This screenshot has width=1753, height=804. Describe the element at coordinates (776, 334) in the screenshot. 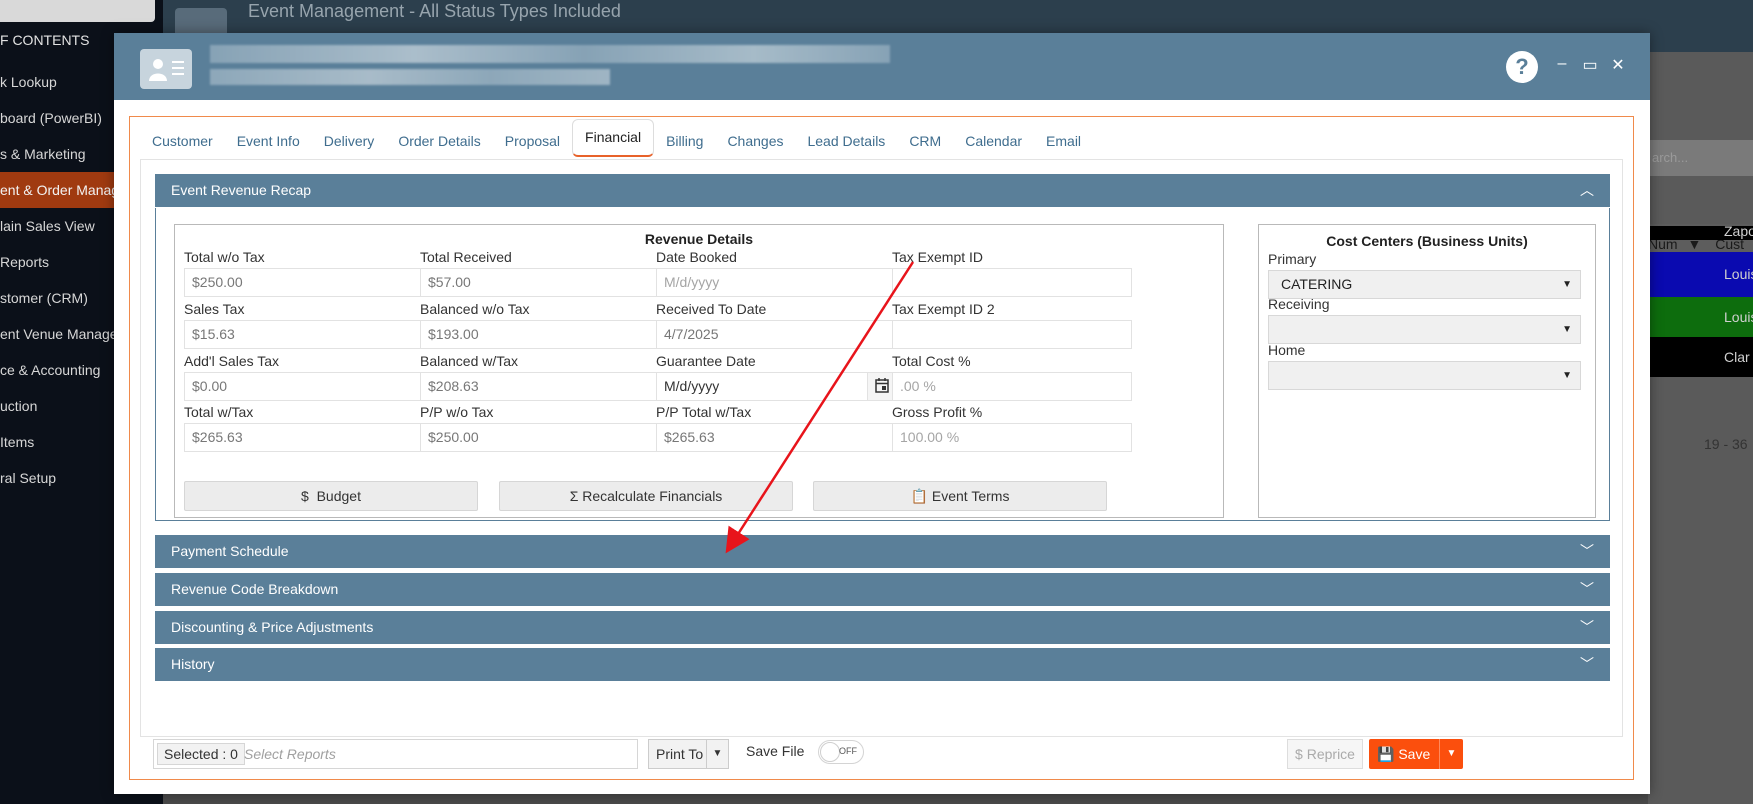

I see `received-to-date-input: 4/7/2025` at that location.